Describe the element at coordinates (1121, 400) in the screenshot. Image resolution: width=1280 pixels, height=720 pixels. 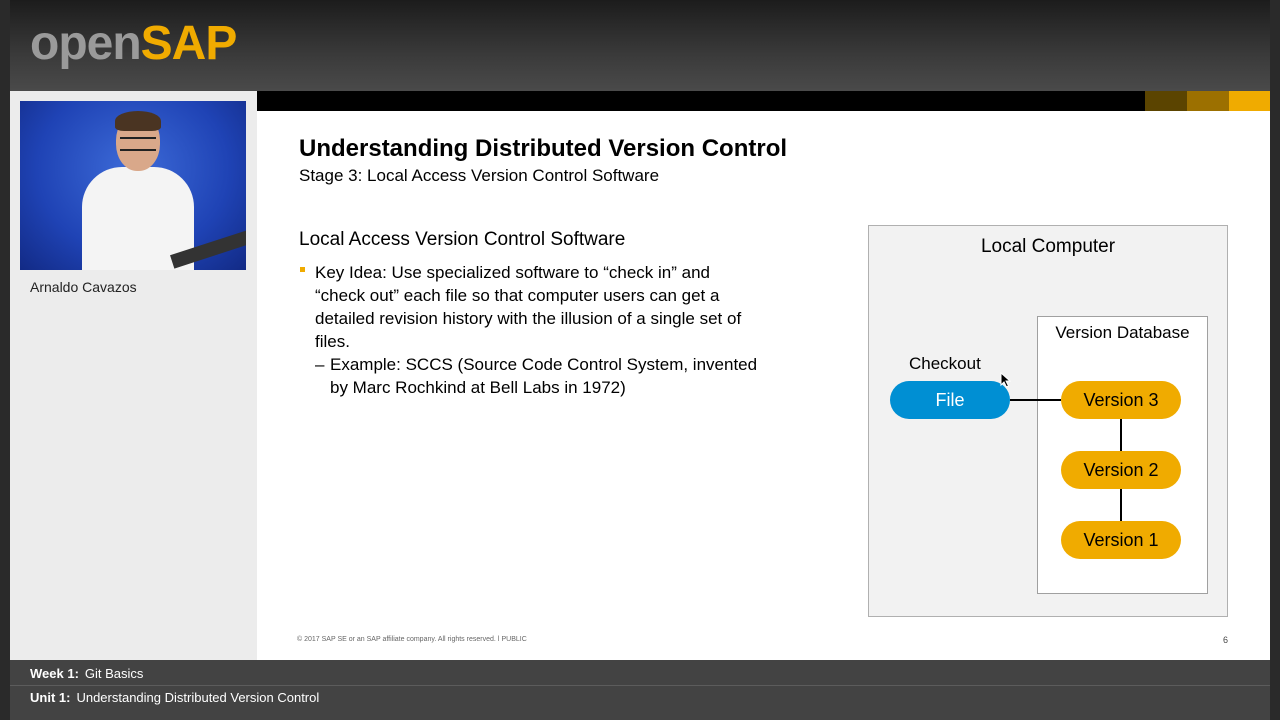
I see `version-3-node: Version 3` at that location.